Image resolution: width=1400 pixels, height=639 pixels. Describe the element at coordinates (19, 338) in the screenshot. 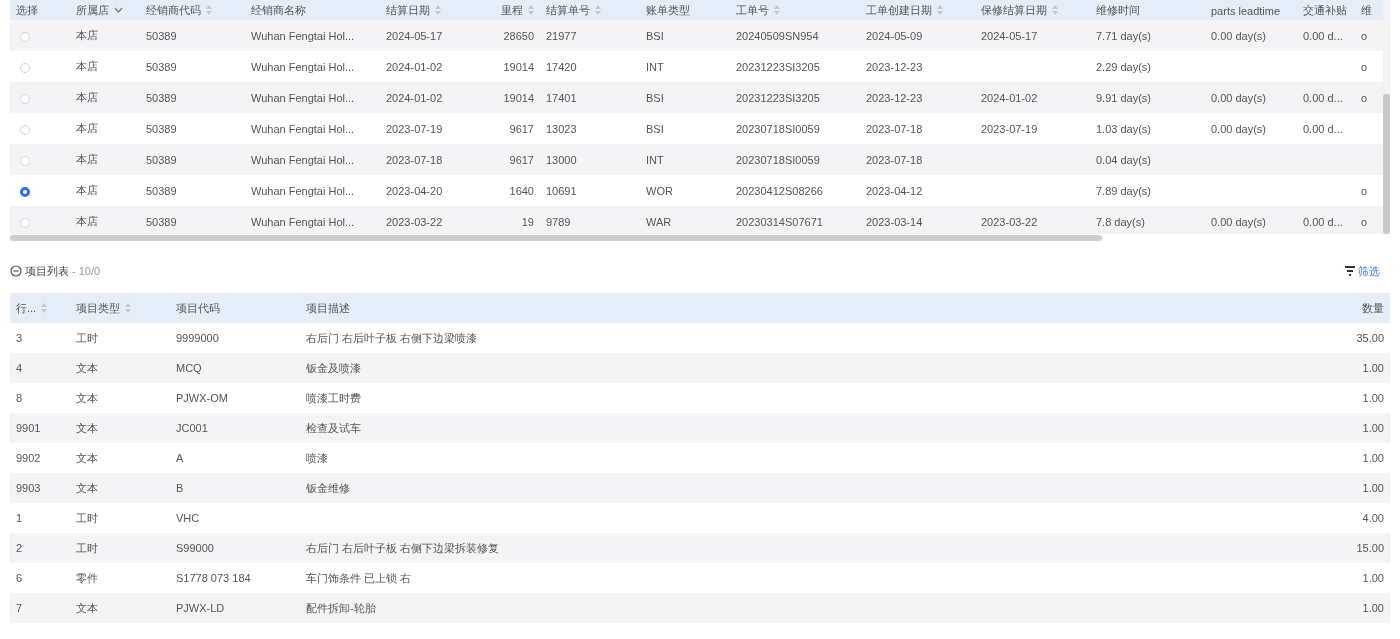

I see `table-cell: 3` at that location.